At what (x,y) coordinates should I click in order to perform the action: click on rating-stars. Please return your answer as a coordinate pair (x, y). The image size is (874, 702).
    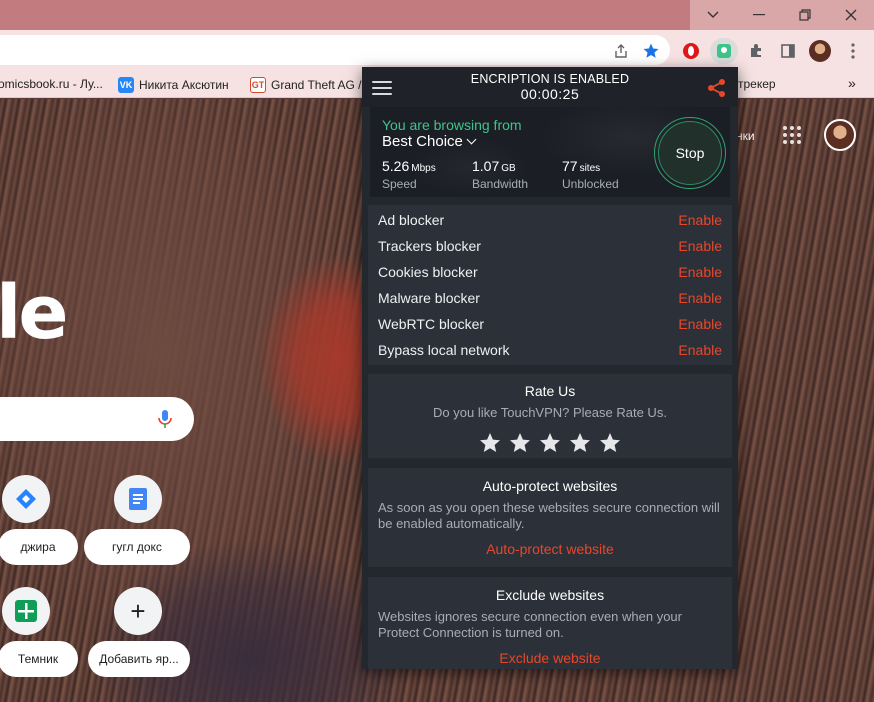
    Looking at the image, I should click on (550, 443).